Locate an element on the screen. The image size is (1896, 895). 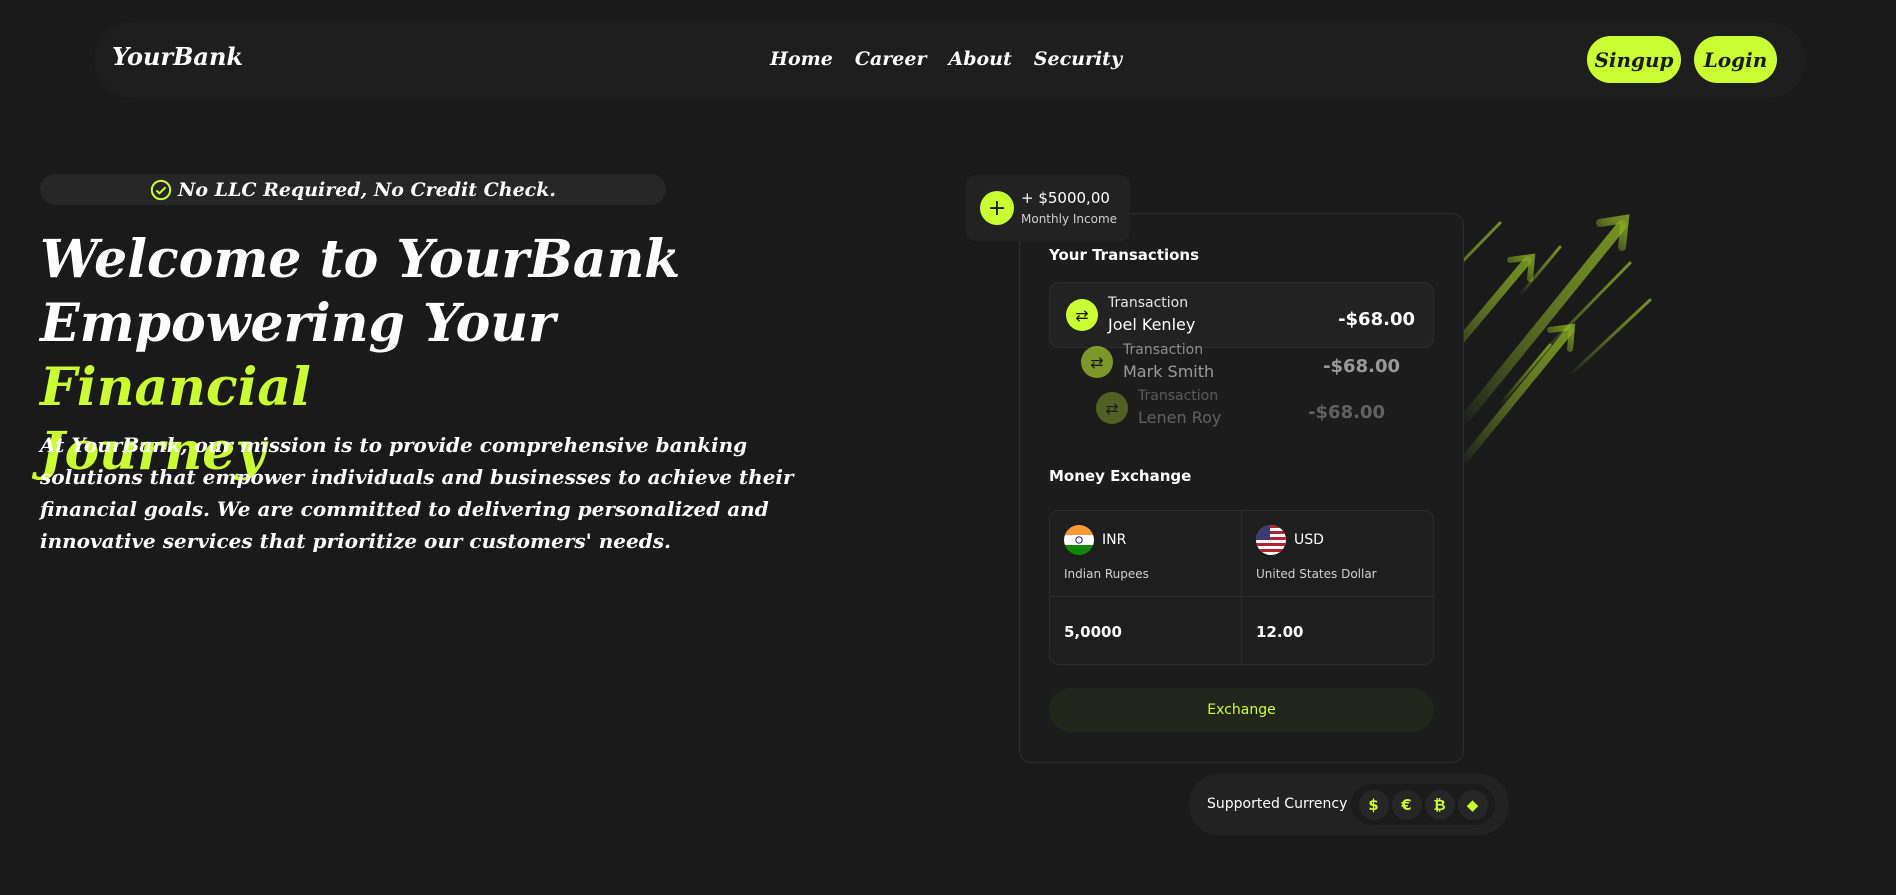
no-llc-badge: No LLC Required, No Credit Check. is located at coordinates (353, 189).